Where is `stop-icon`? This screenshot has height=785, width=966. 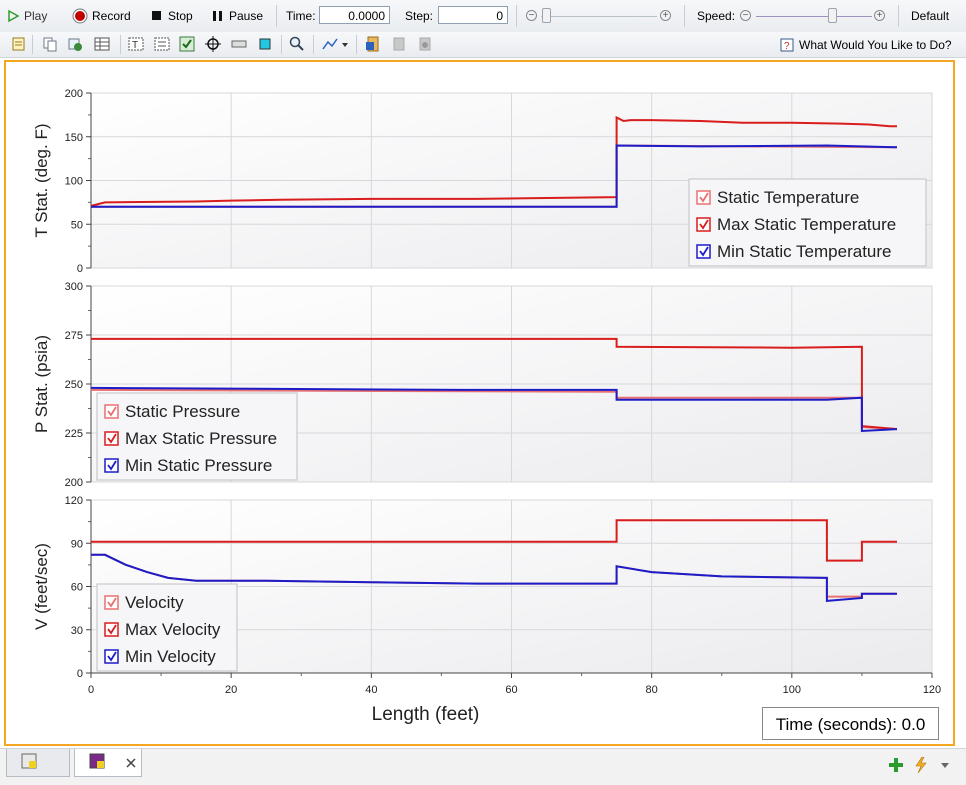
stop-icon is located at coordinates (156, 15).